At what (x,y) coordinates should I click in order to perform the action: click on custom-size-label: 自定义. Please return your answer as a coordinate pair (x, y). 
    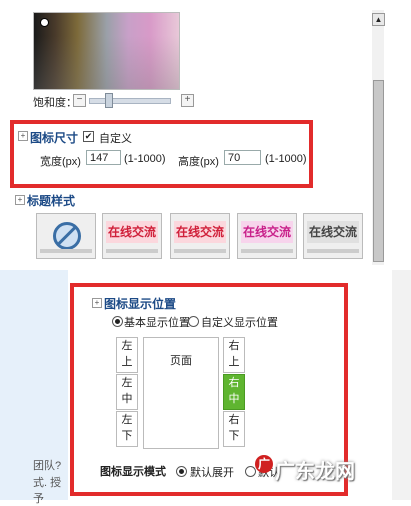
    Looking at the image, I should click on (115, 139).